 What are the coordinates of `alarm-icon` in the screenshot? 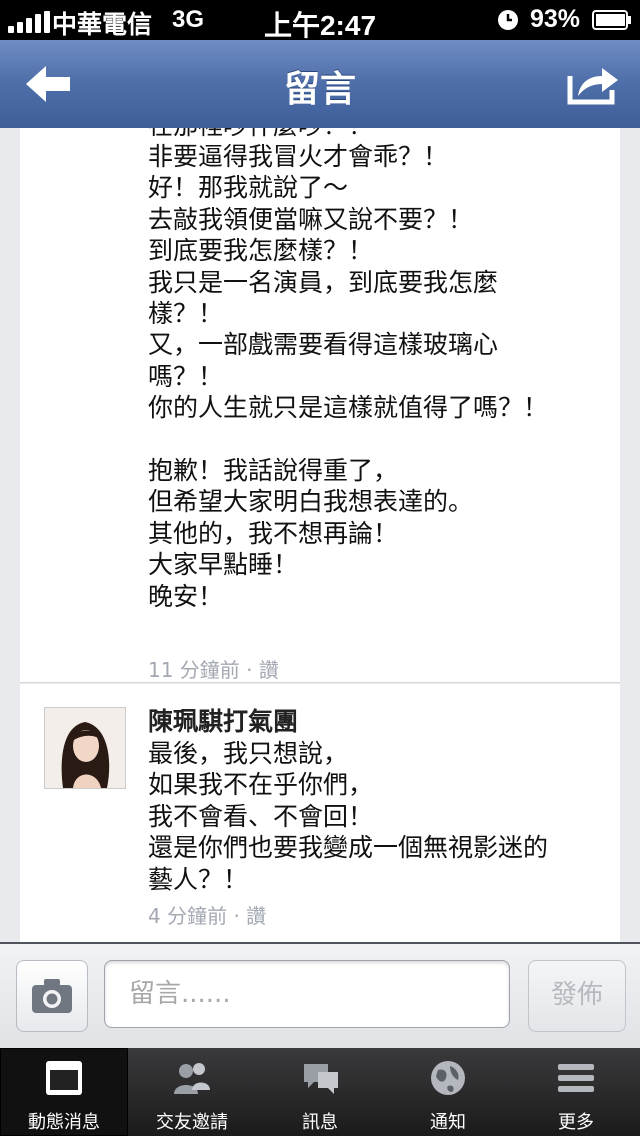 It's located at (508, 20).